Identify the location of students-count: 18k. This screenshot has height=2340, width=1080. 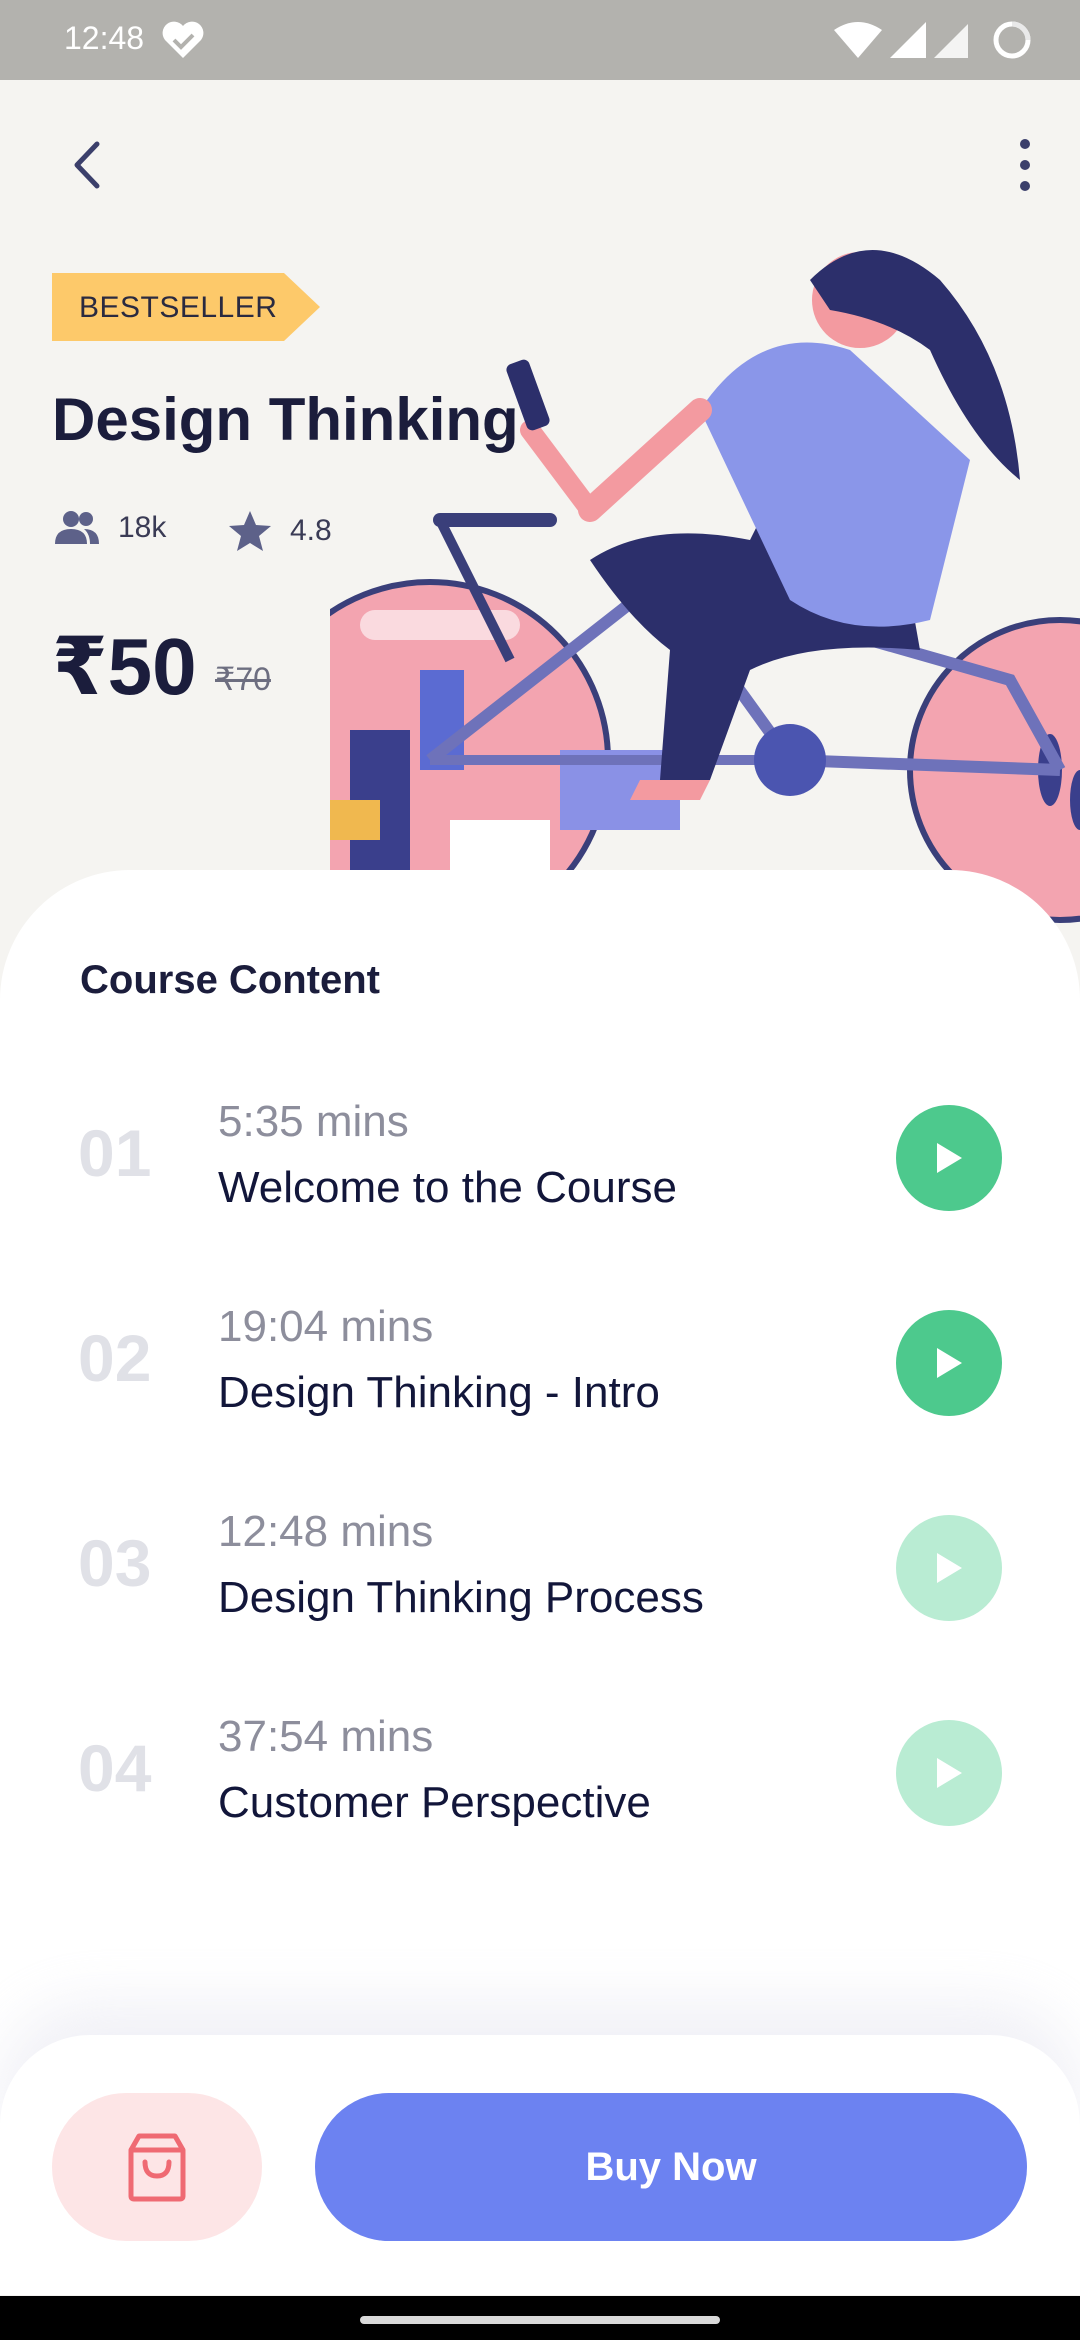
(110, 528).